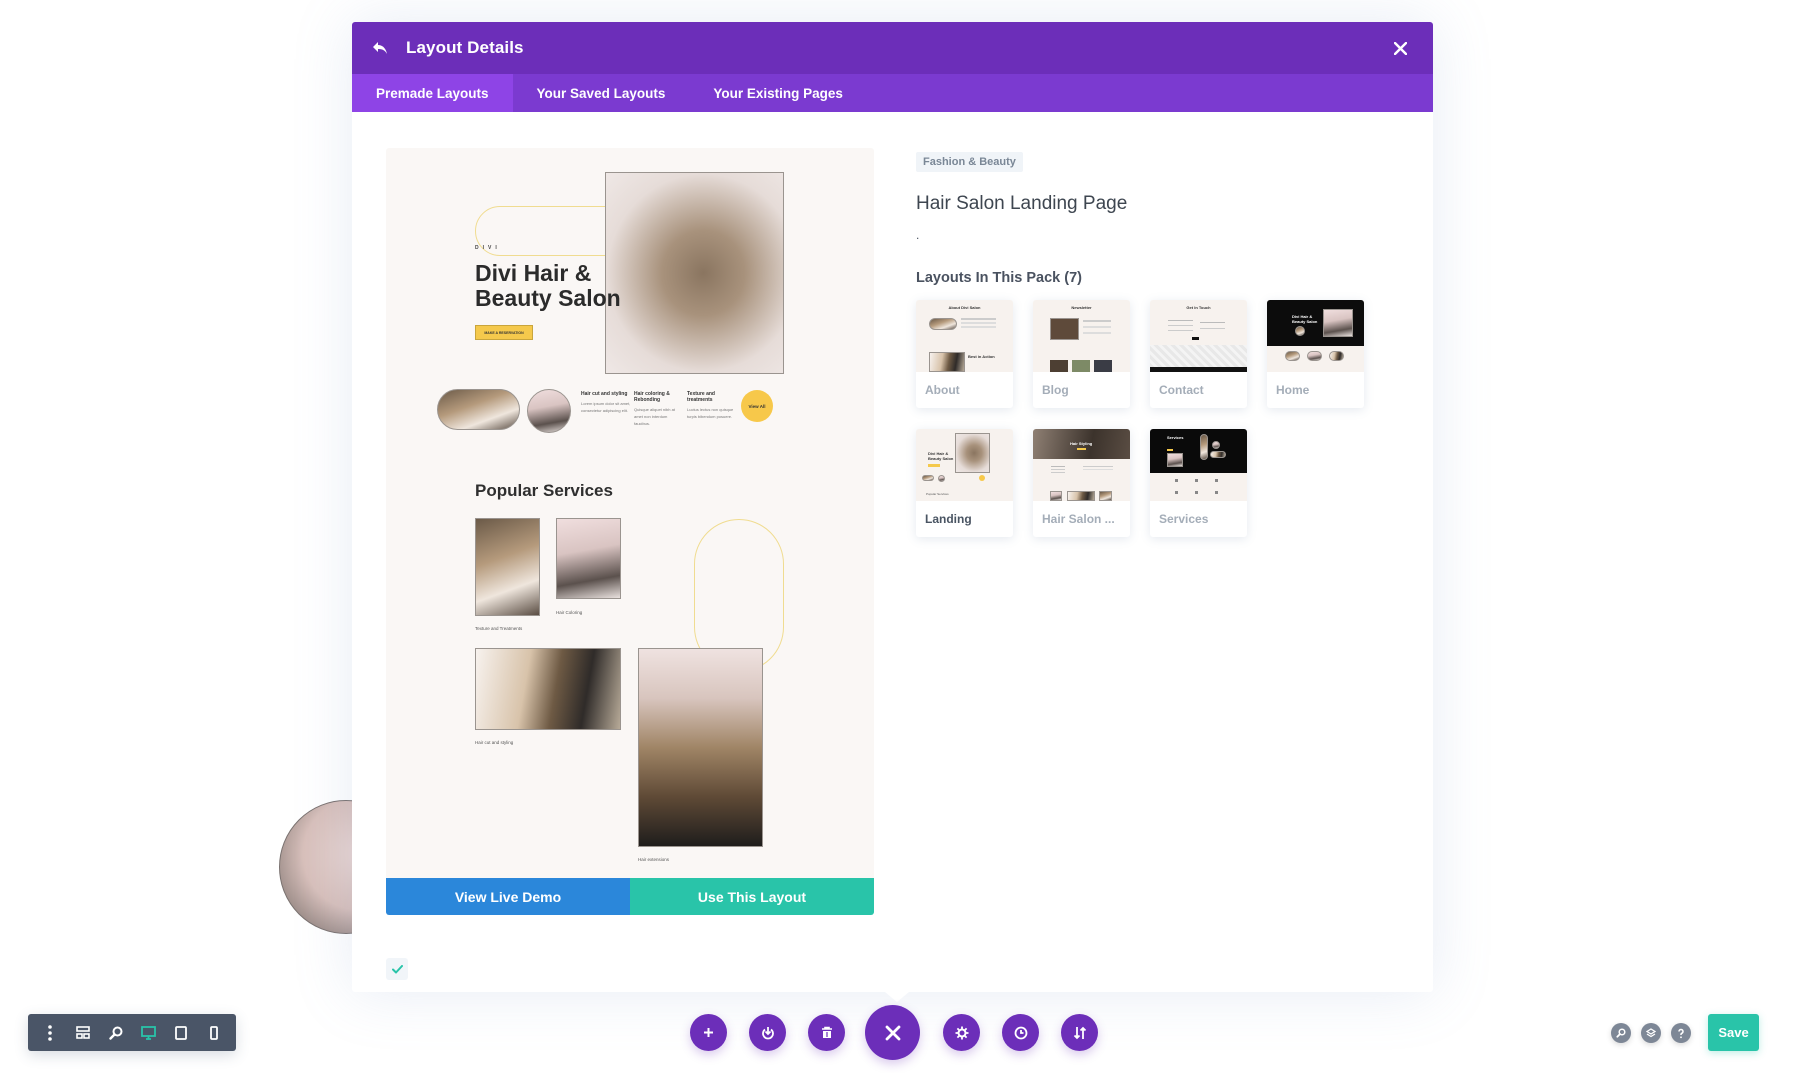 This screenshot has height=1073, width=1800. I want to click on clock-icon, so click(1020, 1032).